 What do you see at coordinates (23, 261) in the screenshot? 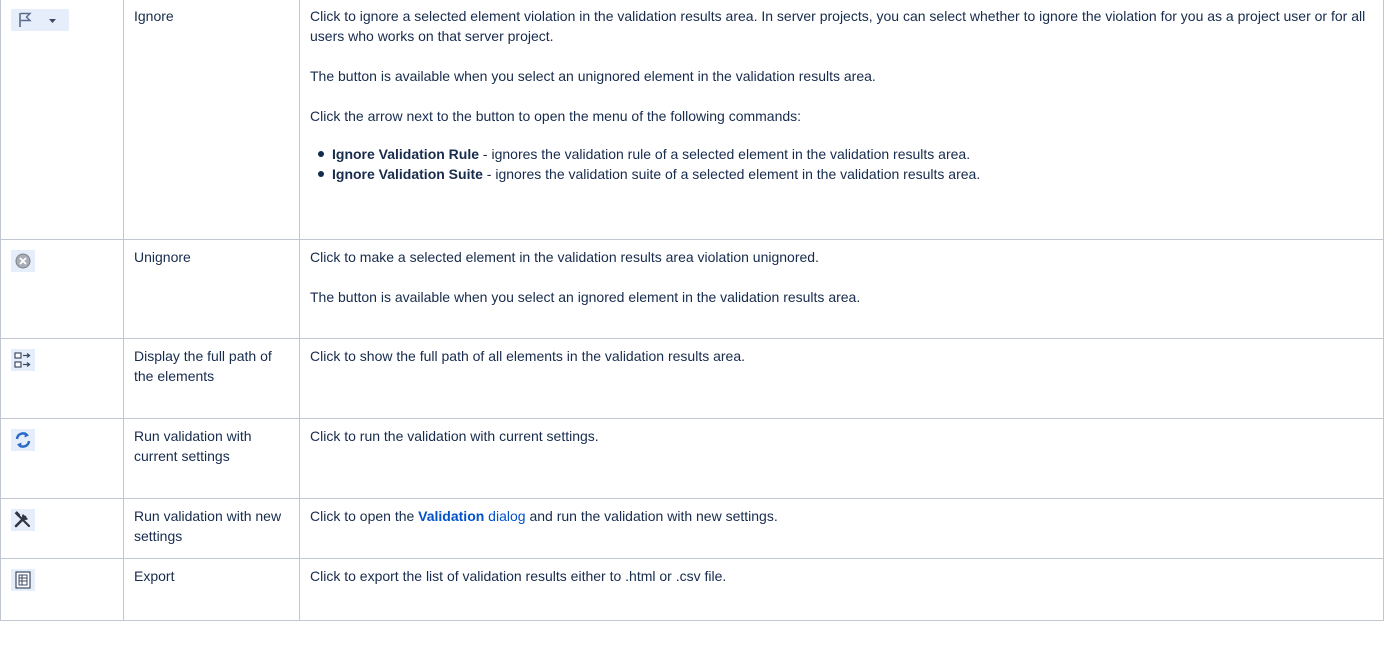
I see `unignore-circle-x-icon` at bounding box center [23, 261].